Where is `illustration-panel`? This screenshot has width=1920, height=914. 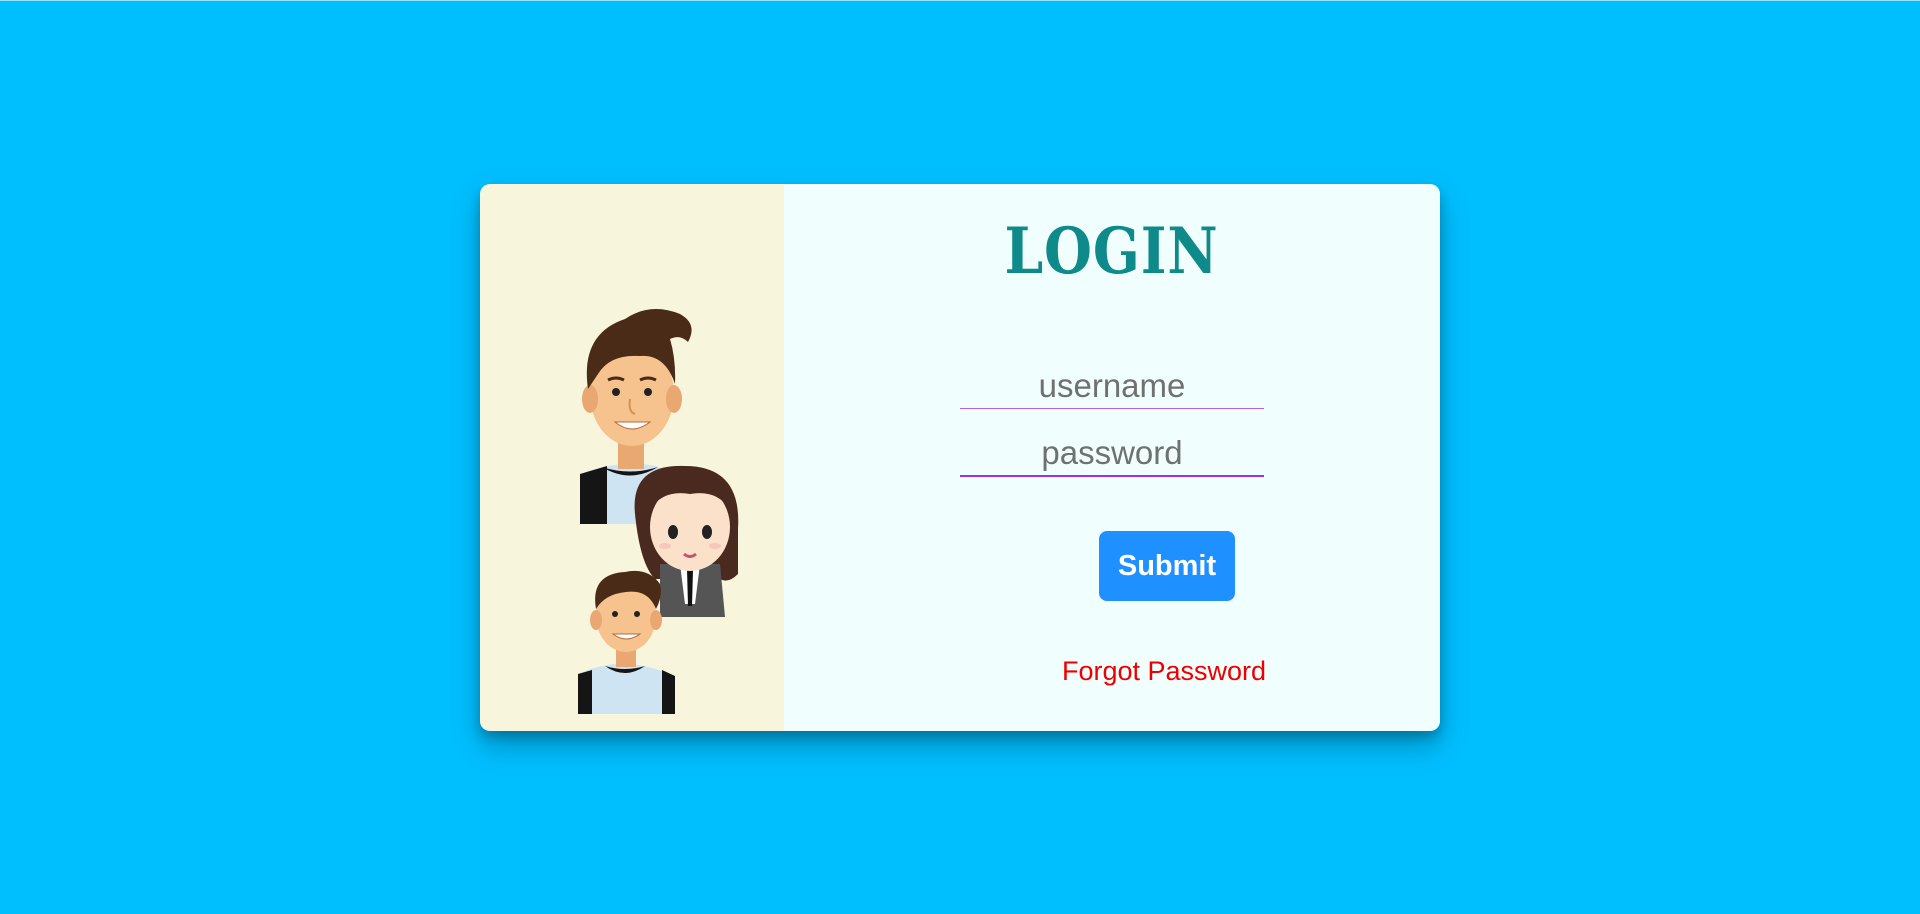
illustration-panel is located at coordinates (632, 457).